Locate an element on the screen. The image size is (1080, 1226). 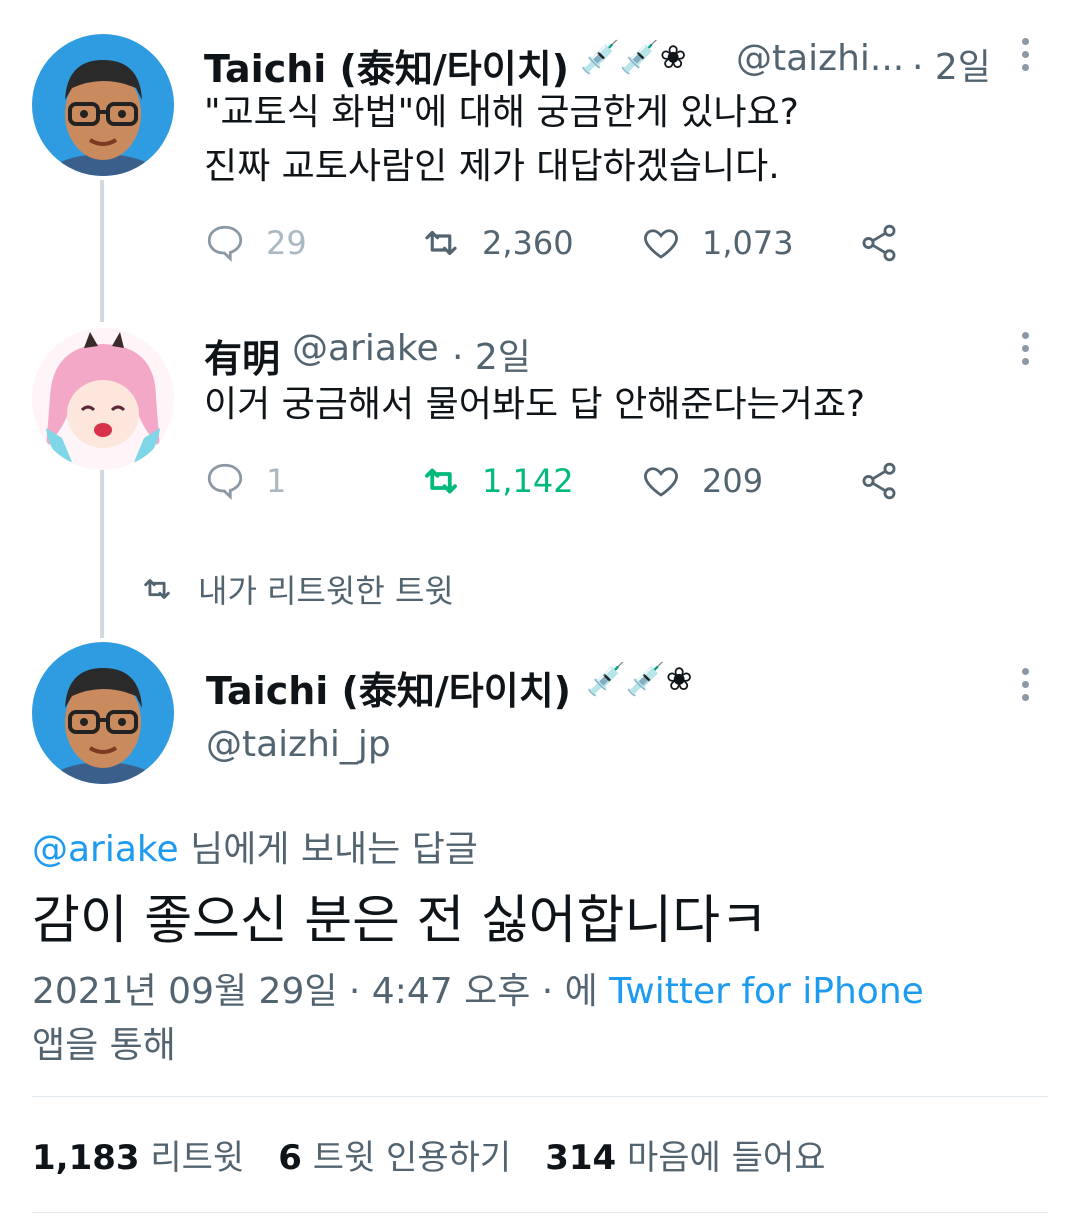
avatar-taichi-main is located at coordinates (103, 713).